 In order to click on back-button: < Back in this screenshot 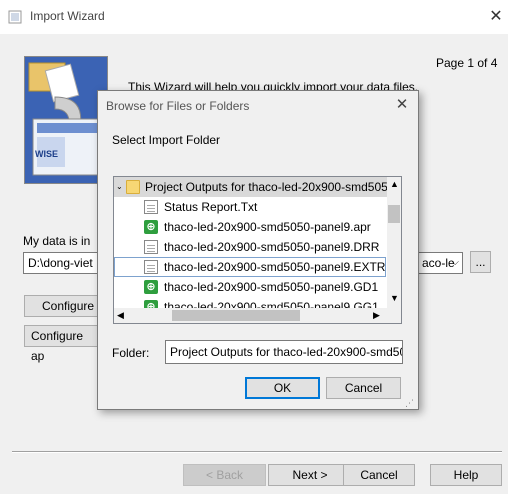, I will do `click(224, 475)`.